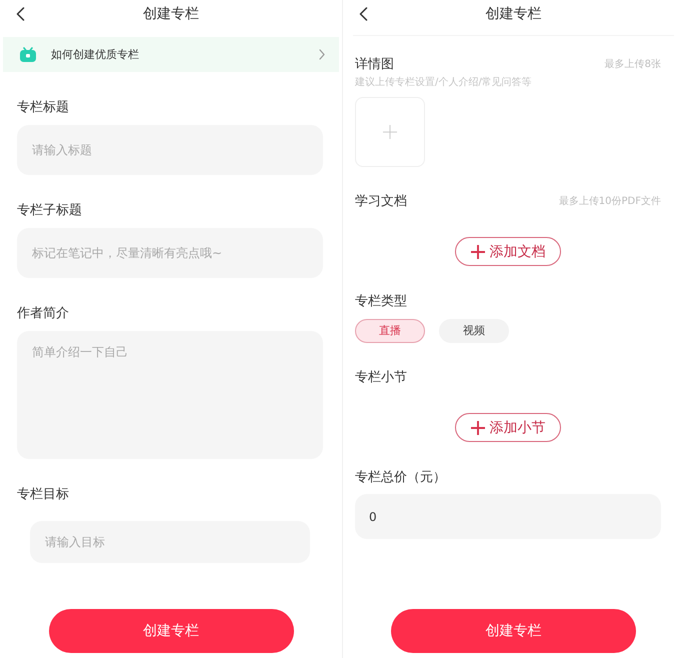 The image size is (684, 658). What do you see at coordinates (43, 314) in the screenshot?
I see `field-label: 作者简介` at bounding box center [43, 314].